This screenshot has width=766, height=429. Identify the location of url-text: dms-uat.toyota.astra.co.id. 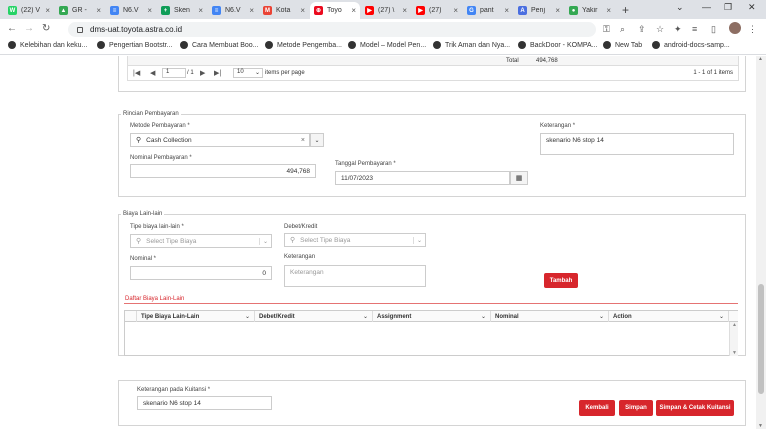
(136, 29).